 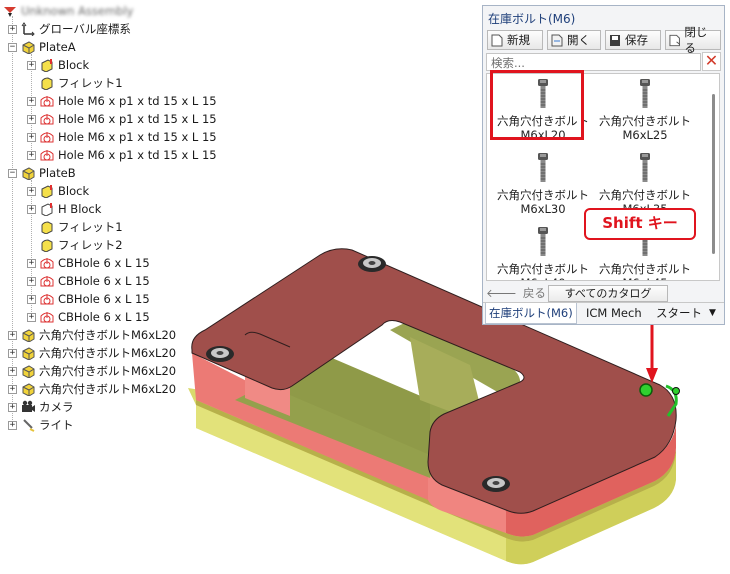 What do you see at coordinates (557, 40) in the screenshot?
I see `open-icon` at bounding box center [557, 40].